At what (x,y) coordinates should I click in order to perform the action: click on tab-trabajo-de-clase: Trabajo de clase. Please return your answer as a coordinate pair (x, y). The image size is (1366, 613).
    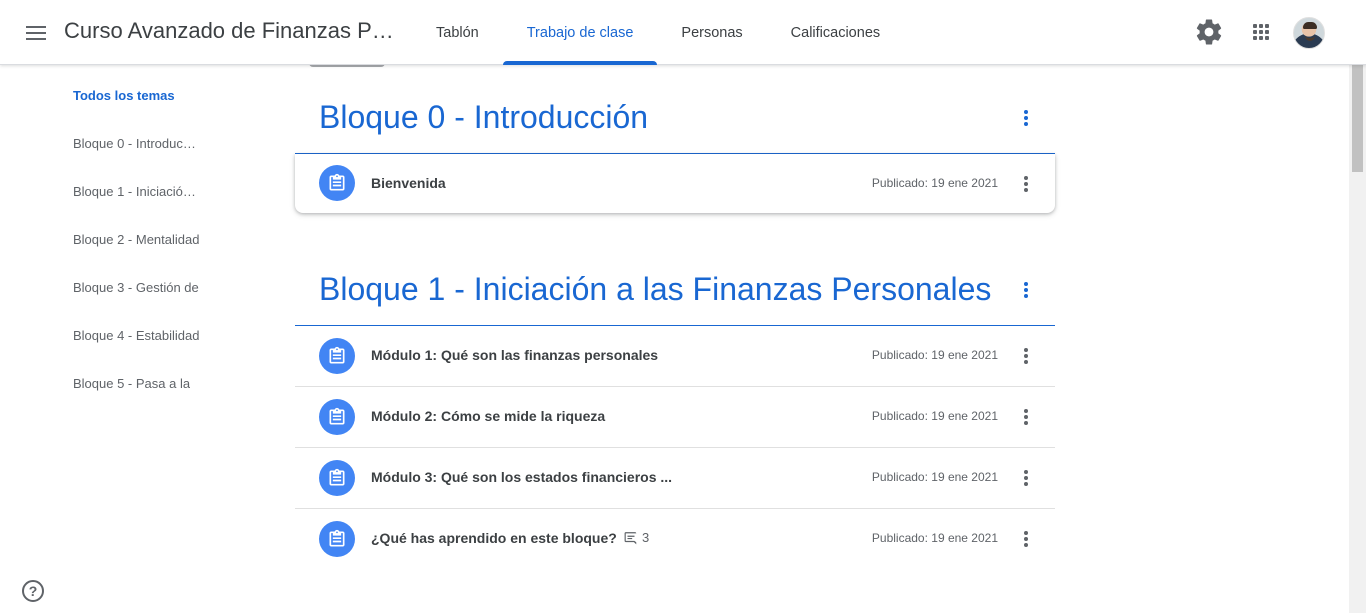
    Looking at the image, I should click on (580, 32).